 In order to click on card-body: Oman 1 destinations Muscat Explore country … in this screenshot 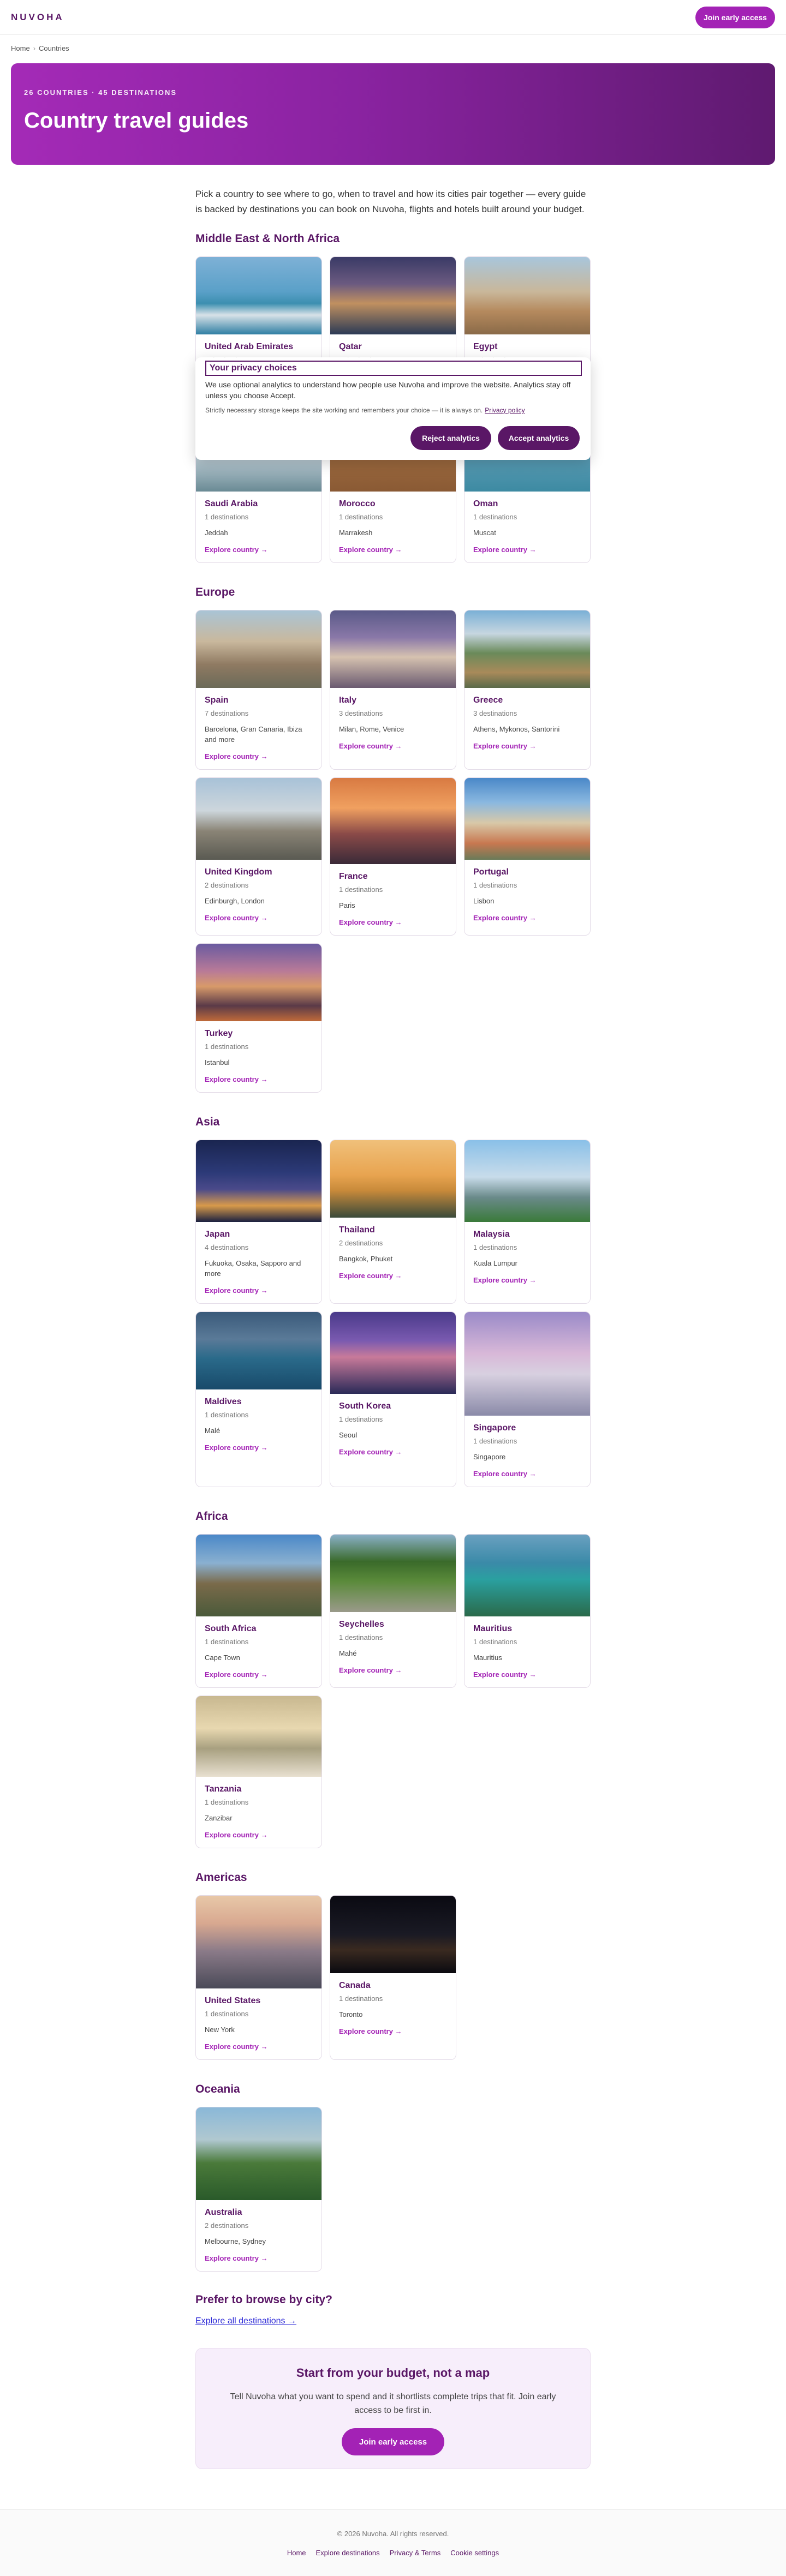, I will do `click(527, 527)`.